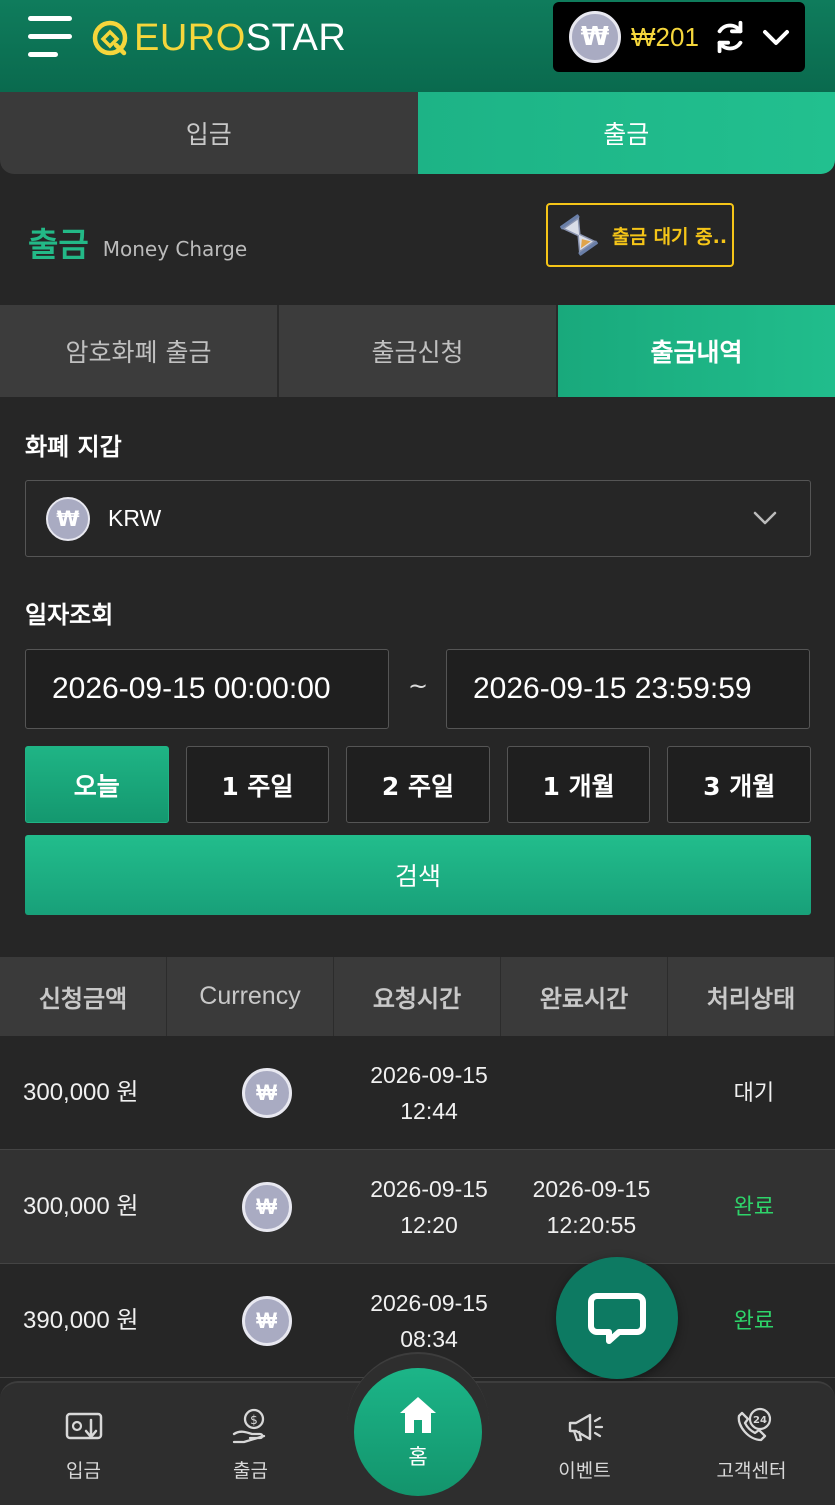 Image resolution: width=835 pixels, height=1505 pixels. Describe the element at coordinates (429, 1110) in the screenshot. I see `request-time: 12:44` at that location.